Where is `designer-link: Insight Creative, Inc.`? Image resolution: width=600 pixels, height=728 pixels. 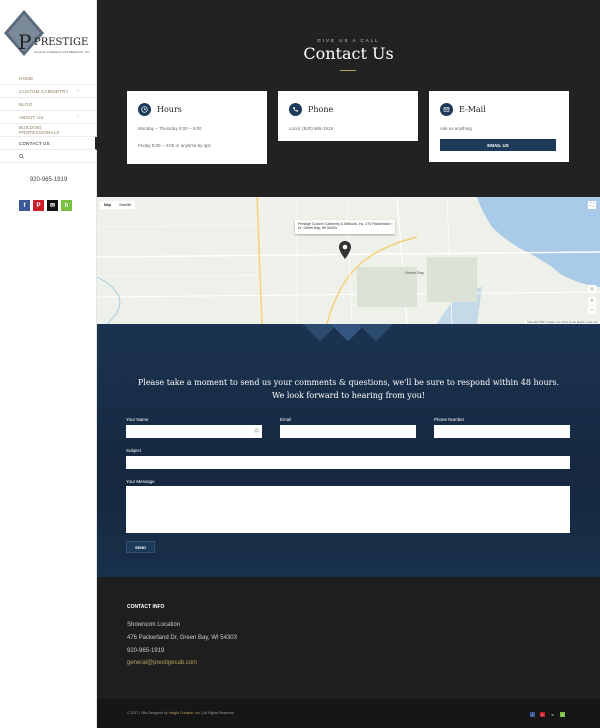
designer-link: Insight Creative, Inc. is located at coordinates (185, 713).